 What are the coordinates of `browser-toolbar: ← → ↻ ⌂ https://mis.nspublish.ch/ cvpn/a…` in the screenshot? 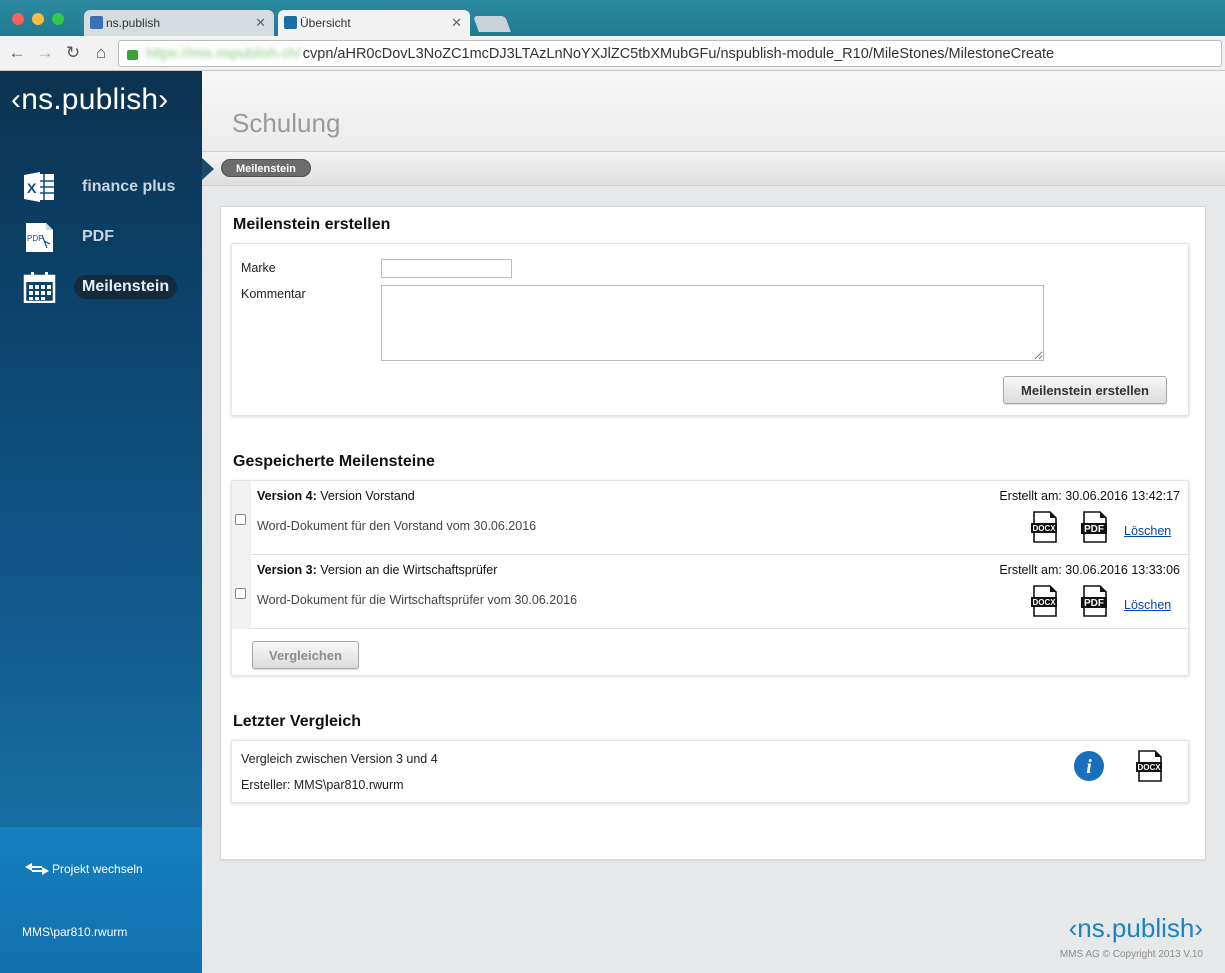 It's located at (612, 53).